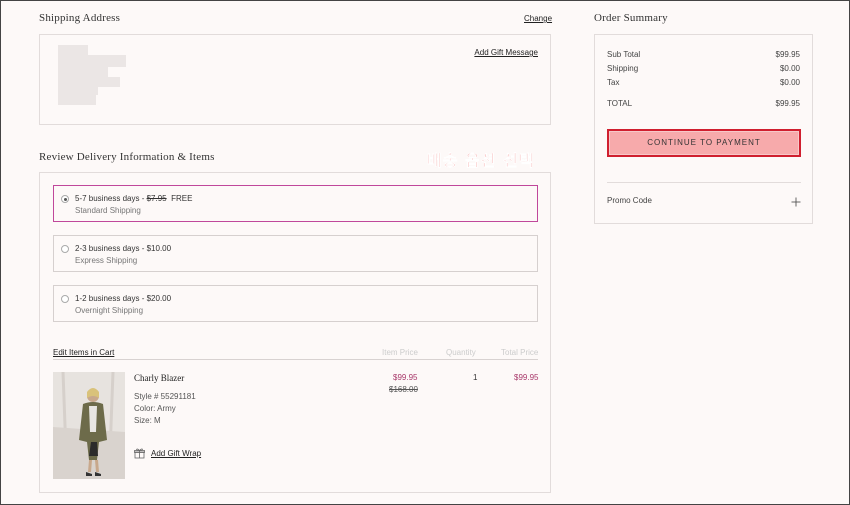  I want to click on summary-row-total: TOTAL $99.95, so click(703, 103).